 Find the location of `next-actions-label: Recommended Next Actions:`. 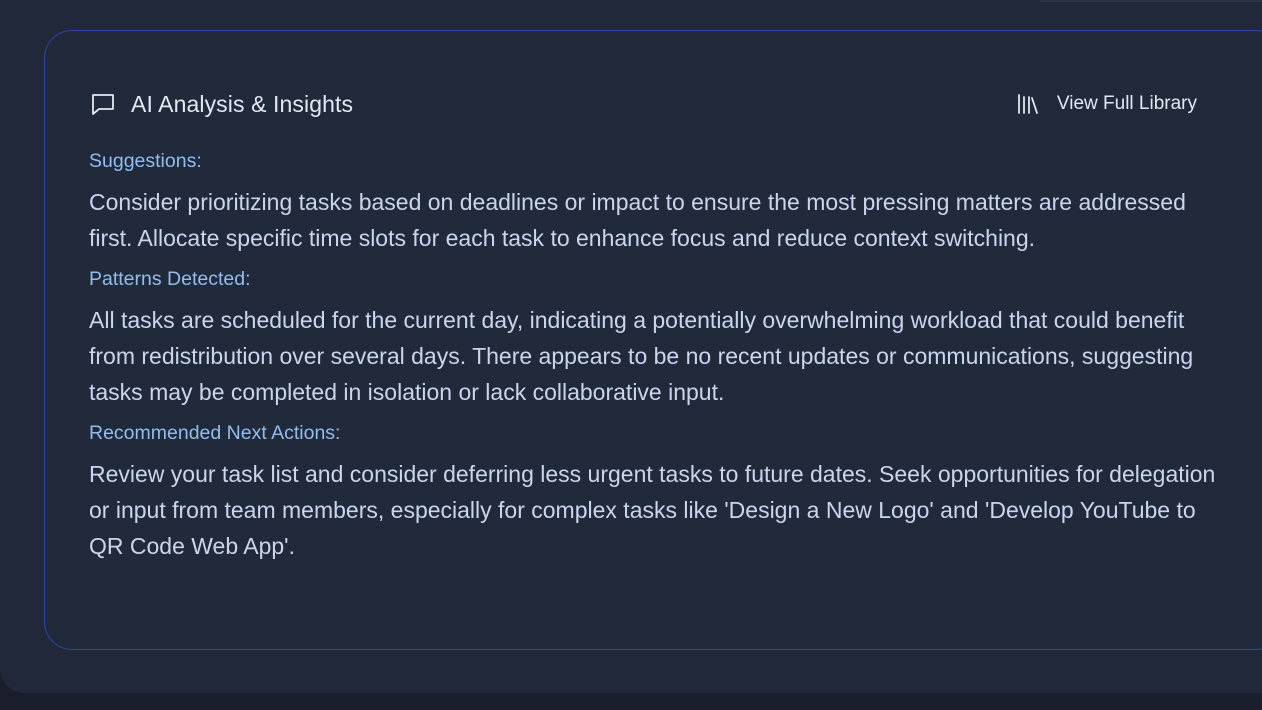

next-actions-label: Recommended Next Actions: is located at coordinates (215, 433).